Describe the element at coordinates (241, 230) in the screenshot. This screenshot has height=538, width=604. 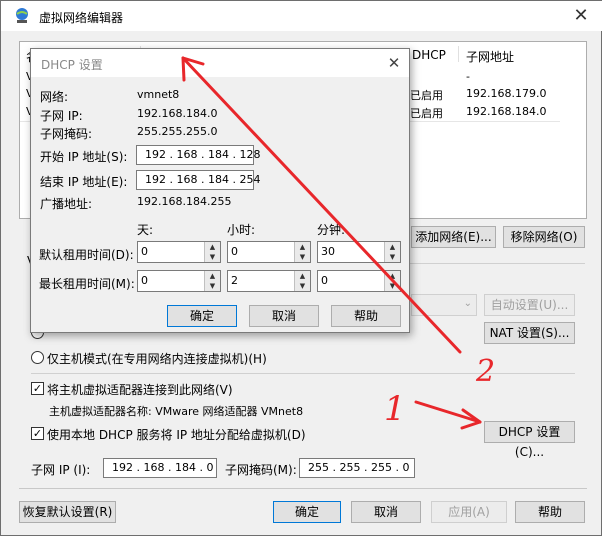
I see `hours-column-label: 小时:` at that location.